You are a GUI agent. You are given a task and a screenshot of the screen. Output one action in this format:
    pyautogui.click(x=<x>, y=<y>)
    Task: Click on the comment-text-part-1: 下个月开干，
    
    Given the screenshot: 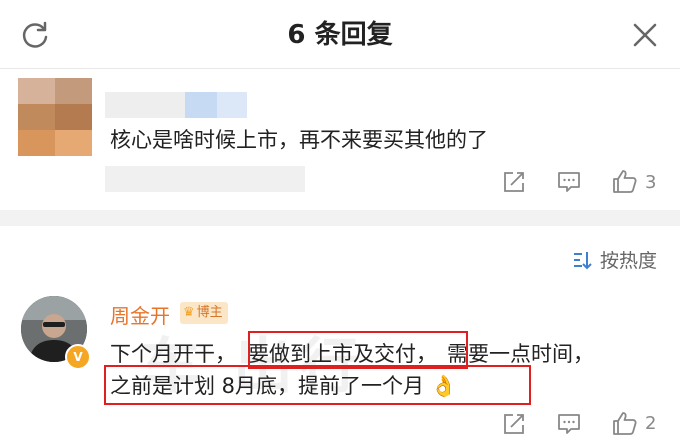 What is the action you would take?
    pyautogui.click(x=173, y=354)
    